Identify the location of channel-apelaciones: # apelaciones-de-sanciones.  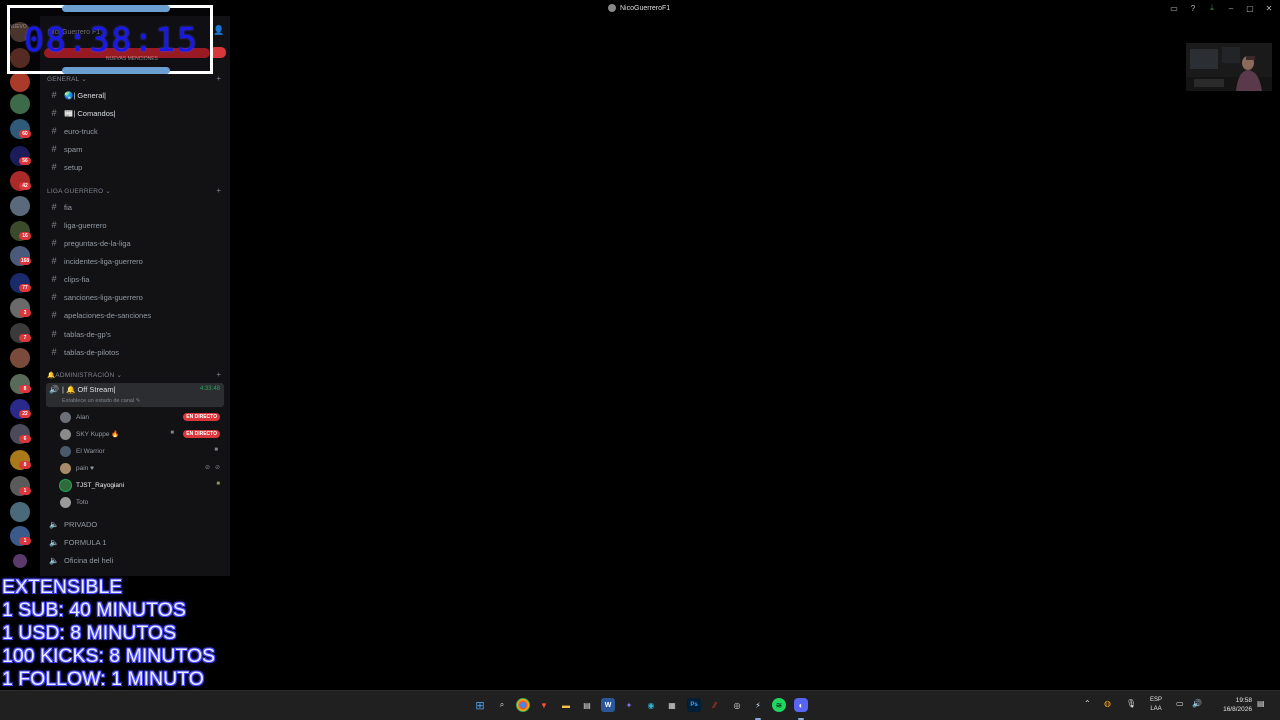
(135, 315).